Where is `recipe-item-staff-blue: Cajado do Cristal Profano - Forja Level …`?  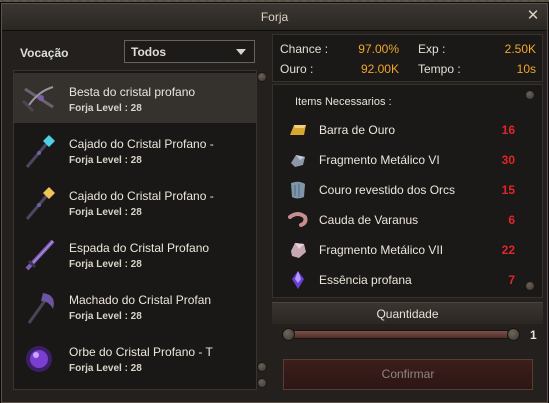 recipe-item-staff-blue: Cajado do Cristal Profano - Forja Level … is located at coordinates (135, 150).